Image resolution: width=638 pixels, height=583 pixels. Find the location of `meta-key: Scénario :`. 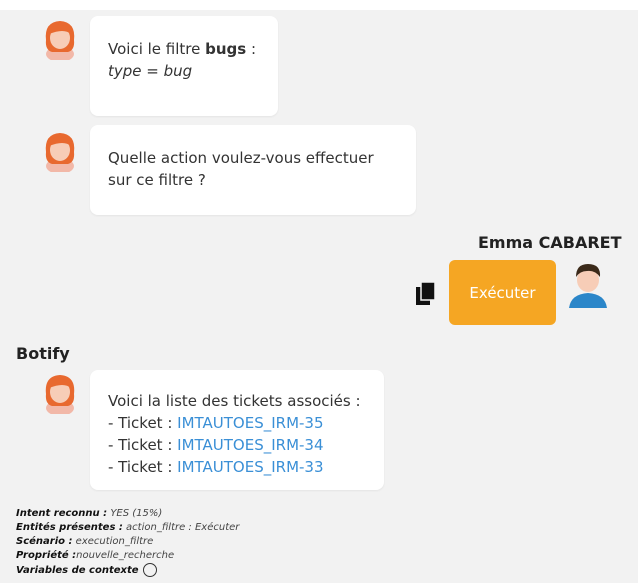

meta-key: Scénario : is located at coordinates (44, 541).